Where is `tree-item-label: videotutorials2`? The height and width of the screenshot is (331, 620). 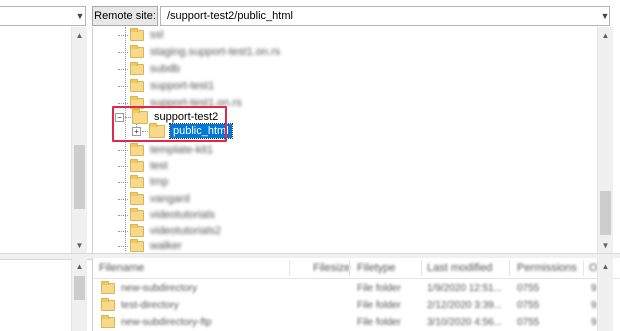
tree-item-label: videotutorials2 is located at coordinates (185, 231).